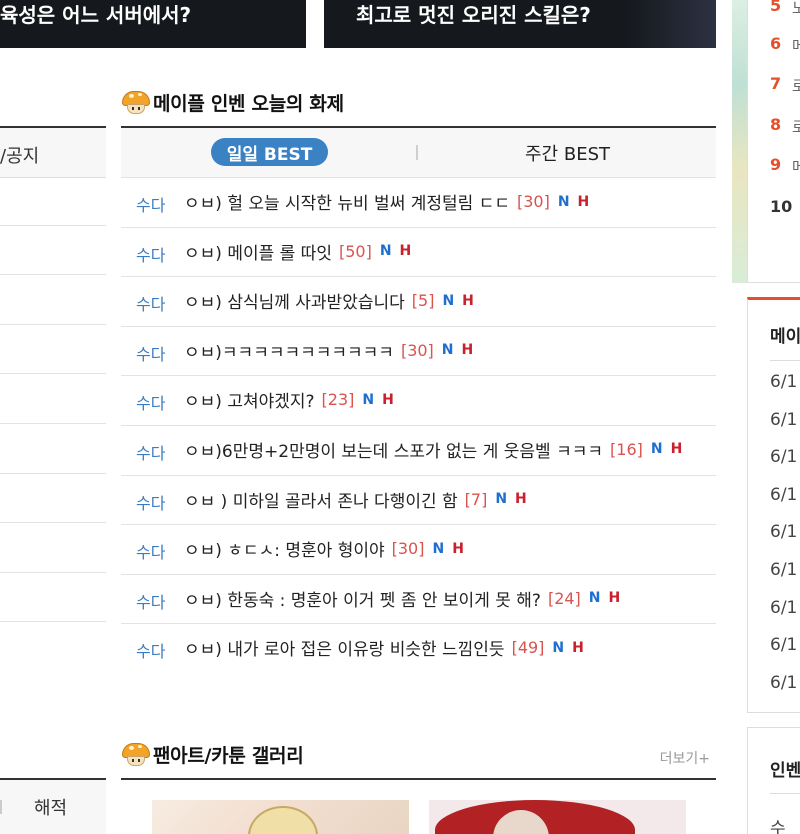 This screenshot has width=800, height=834. I want to click on gallery-divider, so click(418, 779).